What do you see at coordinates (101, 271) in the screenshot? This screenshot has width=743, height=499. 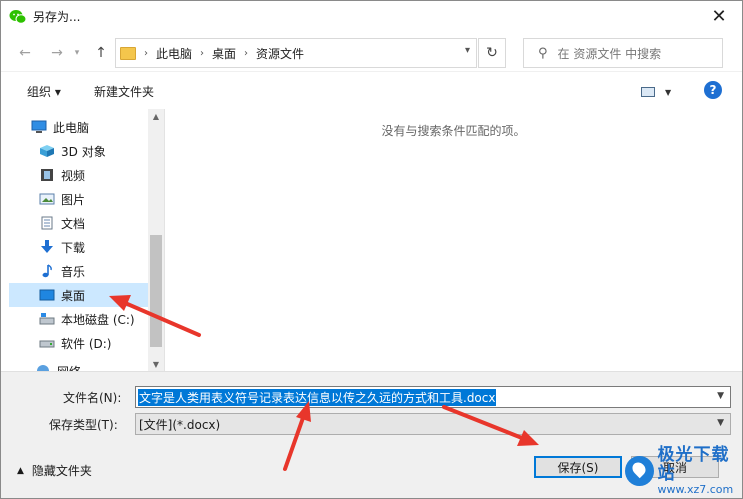 I see `nav-item-music: 音乐` at bounding box center [101, 271].